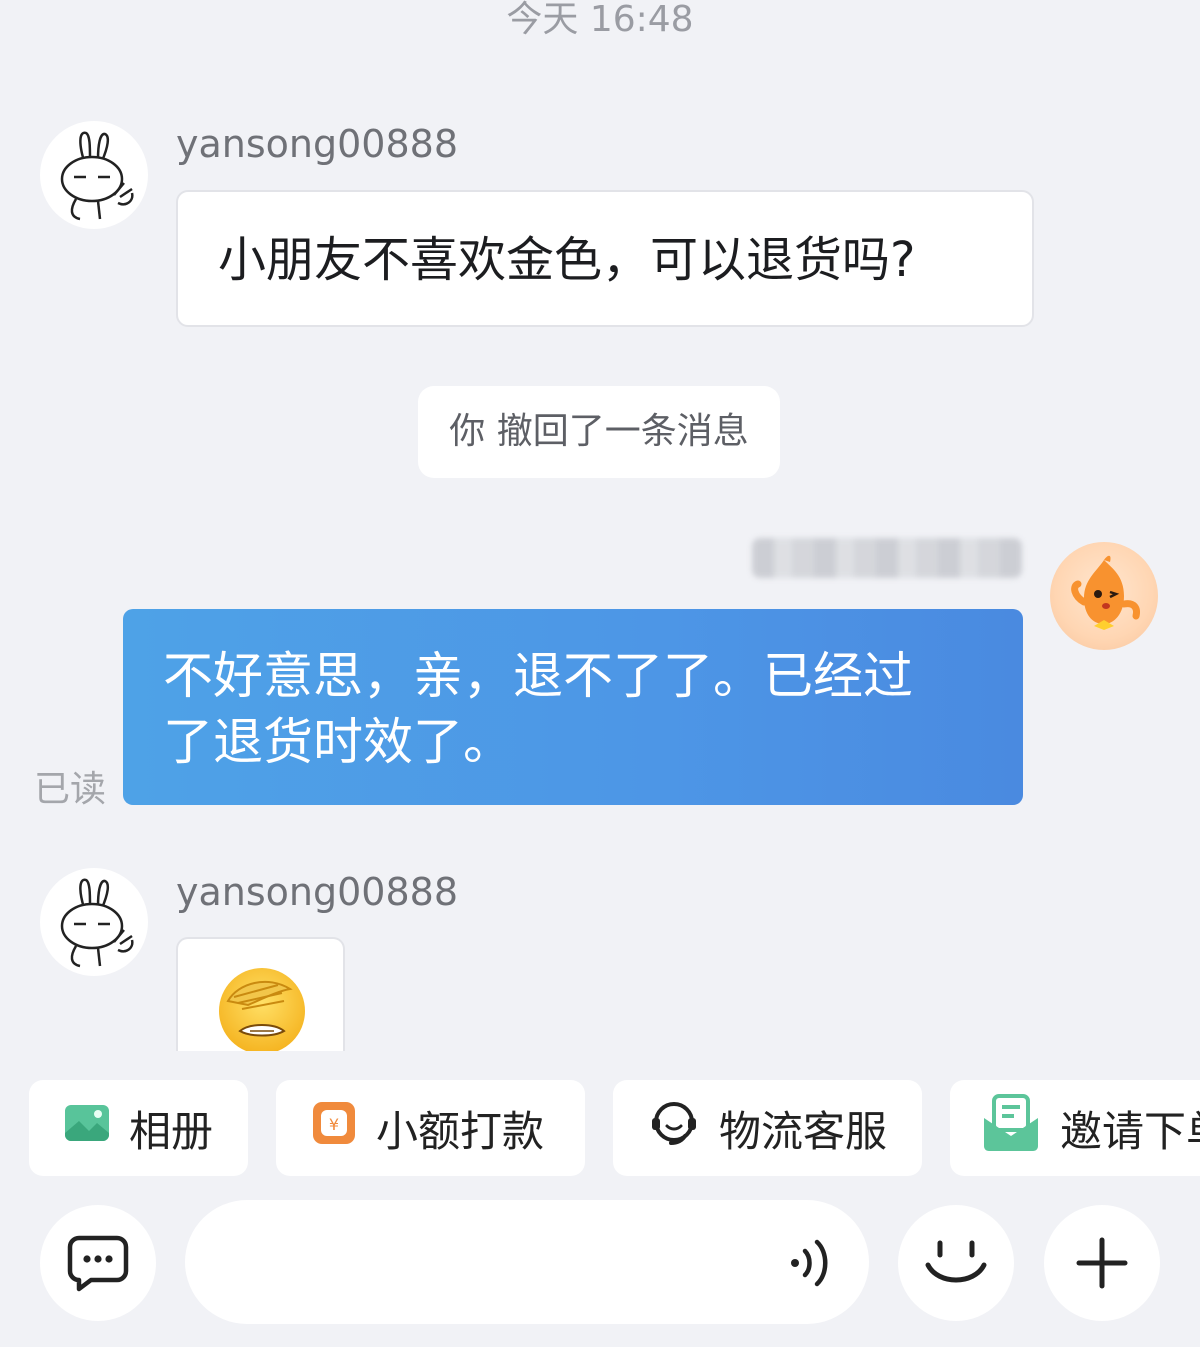 This screenshot has width=1200, height=1347. I want to click on quick-action-label: 相册, so click(171, 1131).